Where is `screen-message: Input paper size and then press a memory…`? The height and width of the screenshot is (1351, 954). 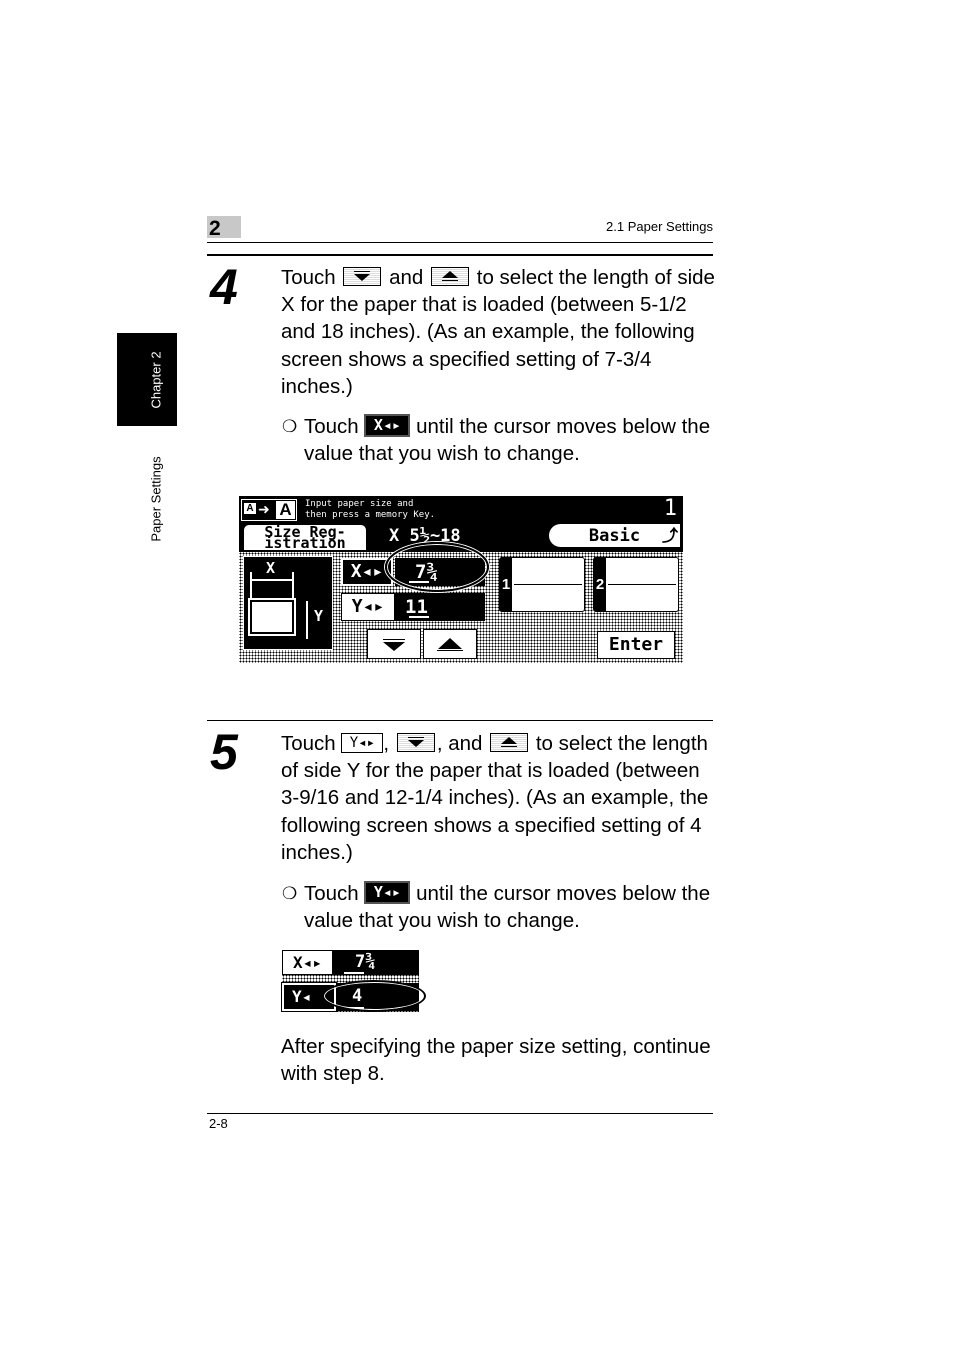 screen-message: Input paper size and then press a memory… is located at coordinates (370, 510).